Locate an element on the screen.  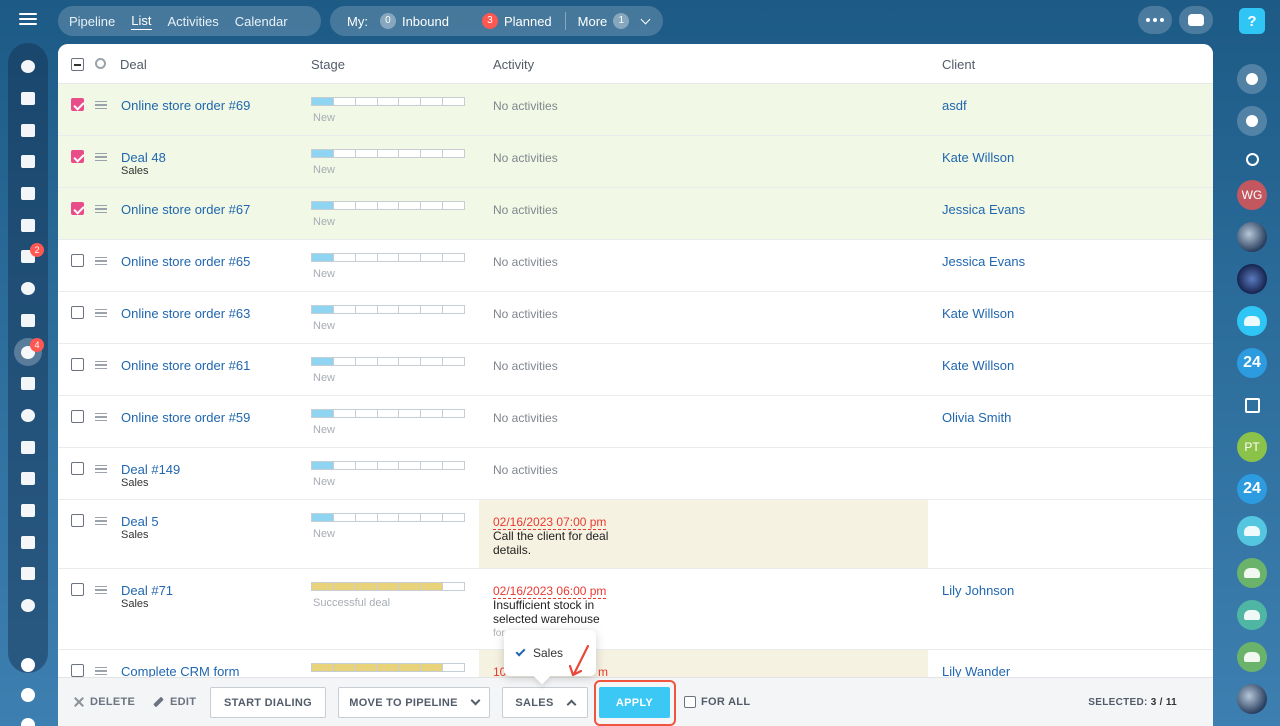
feed-icon is located at coordinates (28, 67).